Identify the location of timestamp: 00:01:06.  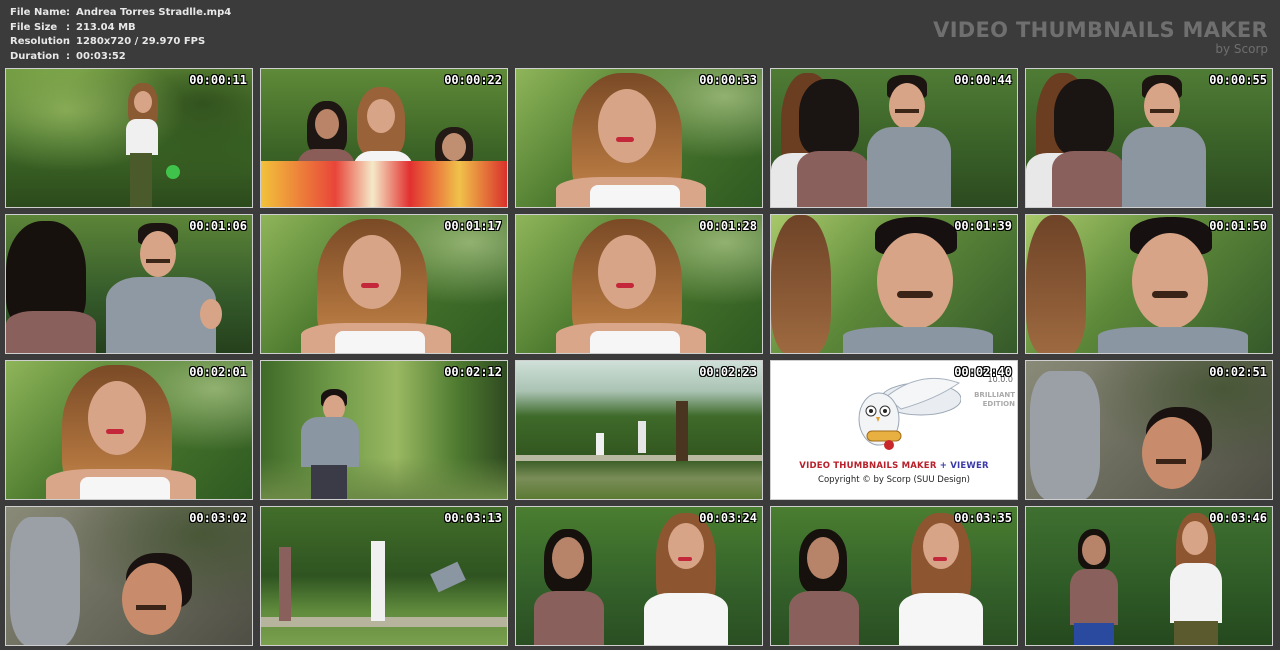
(218, 226).